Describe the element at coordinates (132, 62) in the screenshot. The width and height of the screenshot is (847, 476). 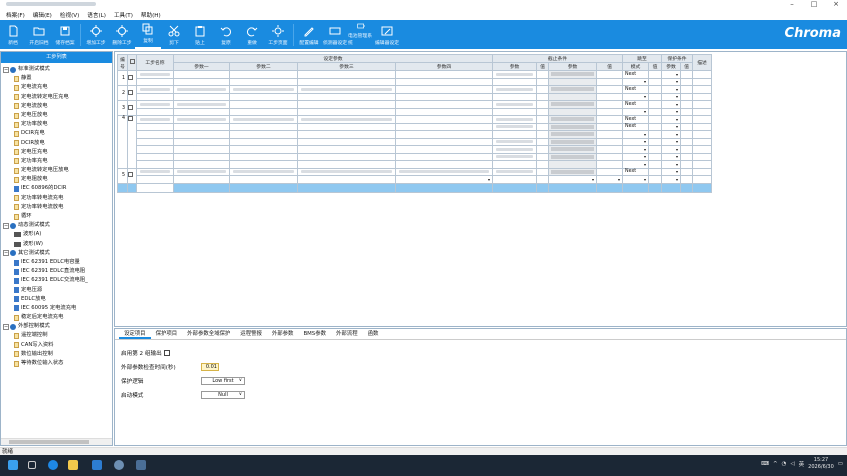
I see `col-select` at that location.